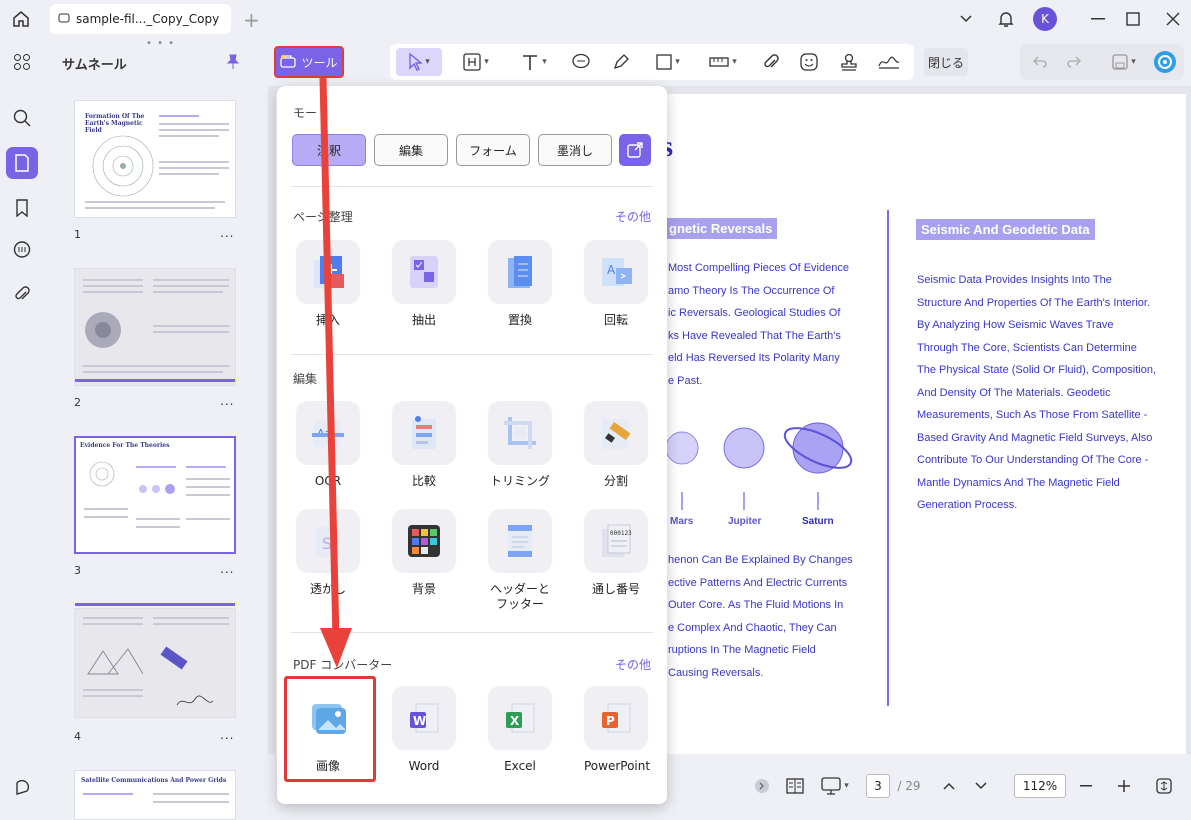 The image size is (1191, 820). What do you see at coordinates (233, 64) in the screenshot?
I see `pin-icon` at bounding box center [233, 64].